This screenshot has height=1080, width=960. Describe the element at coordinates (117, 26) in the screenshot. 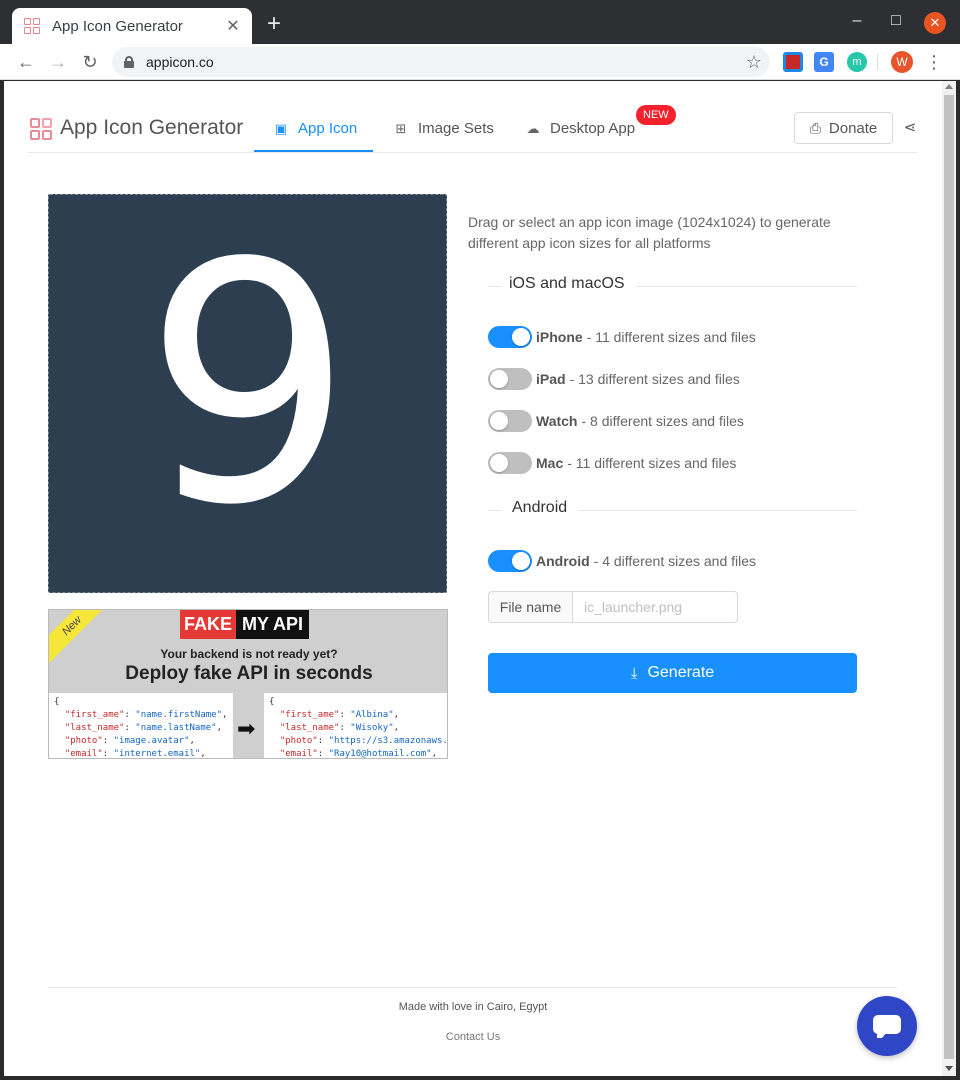

I see `tab-title: App Icon Generator` at that location.